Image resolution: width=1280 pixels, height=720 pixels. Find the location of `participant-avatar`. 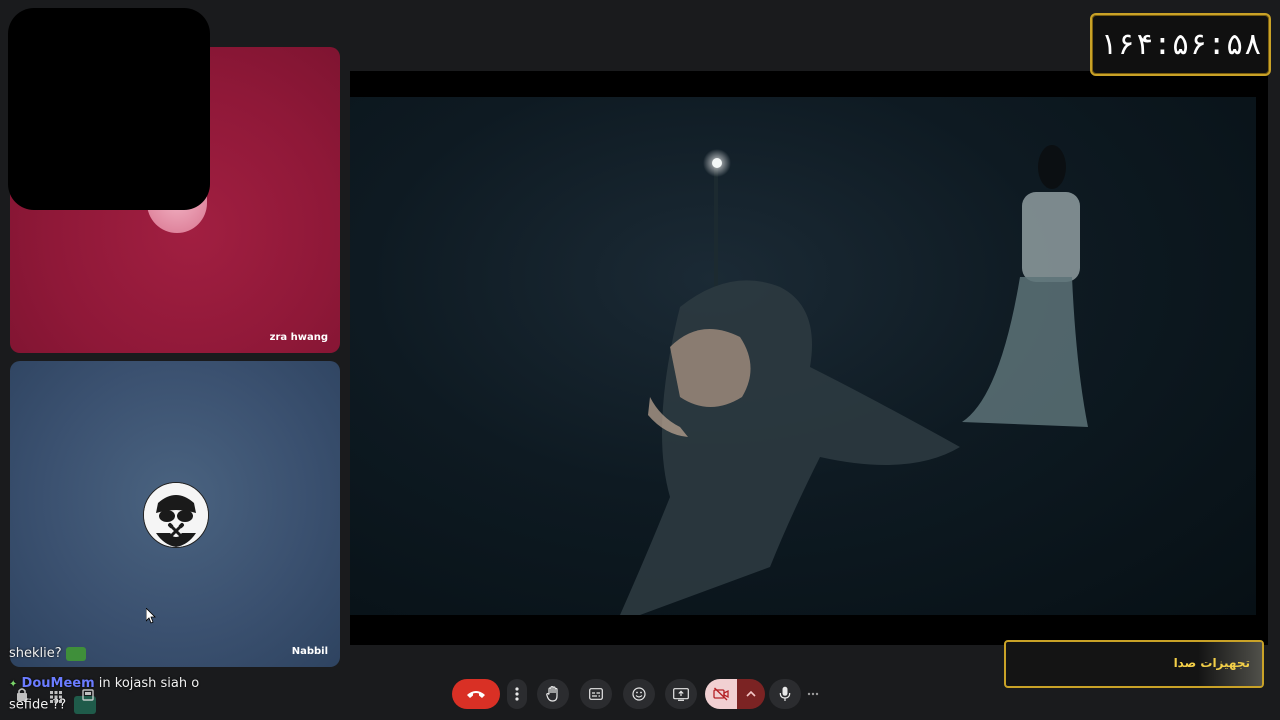

participant-avatar is located at coordinates (176, 515).